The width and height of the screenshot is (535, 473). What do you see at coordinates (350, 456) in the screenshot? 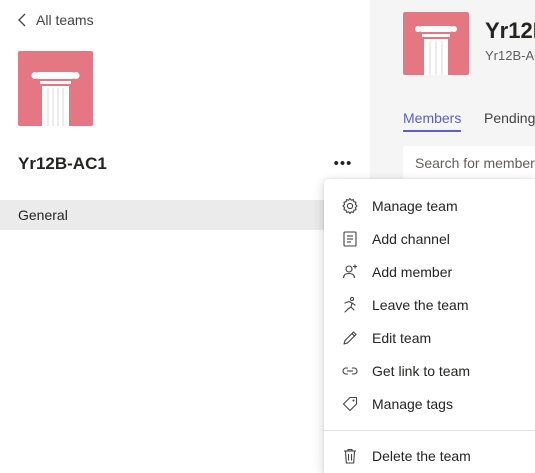
I see `trash-icon` at bounding box center [350, 456].